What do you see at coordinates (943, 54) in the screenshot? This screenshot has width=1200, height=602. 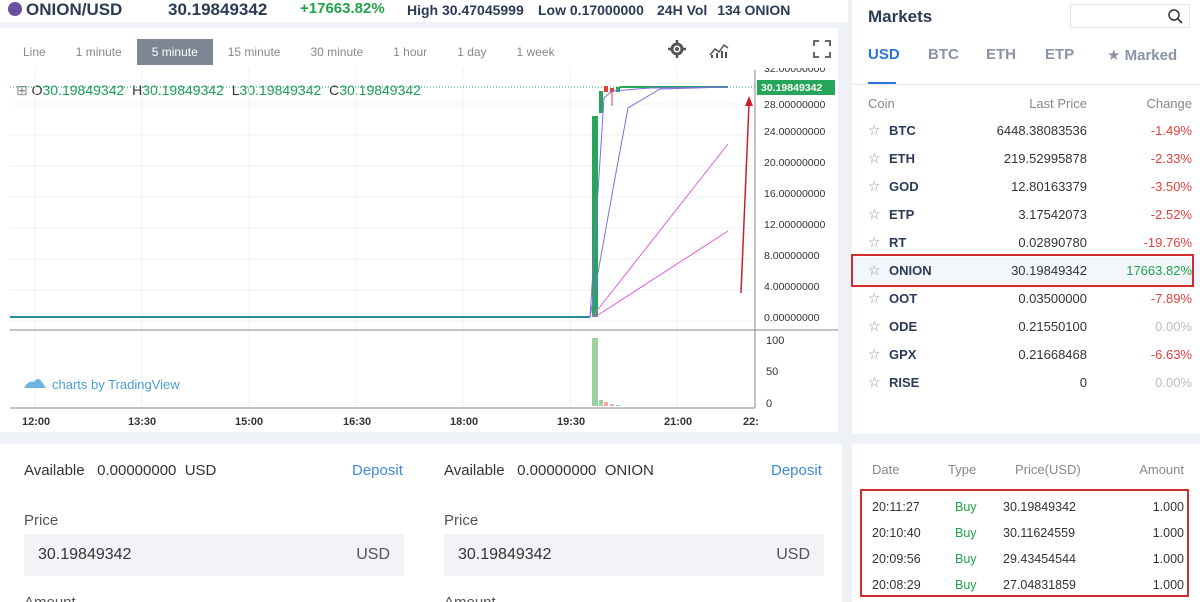 I see `tab-btc: BTC` at bounding box center [943, 54].